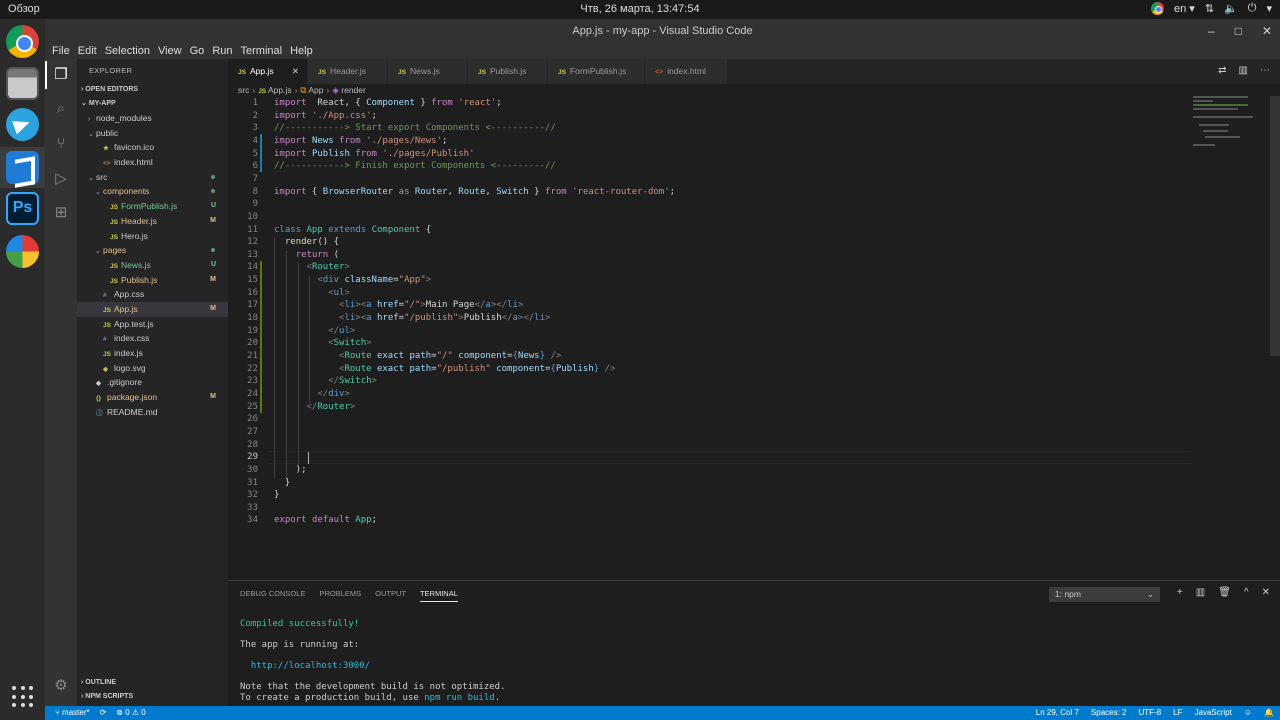 This screenshot has width=1280, height=720. Describe the element at coordinates (1231, 8) in the screenshot. I see `volume-icon: 🔈` at that location.